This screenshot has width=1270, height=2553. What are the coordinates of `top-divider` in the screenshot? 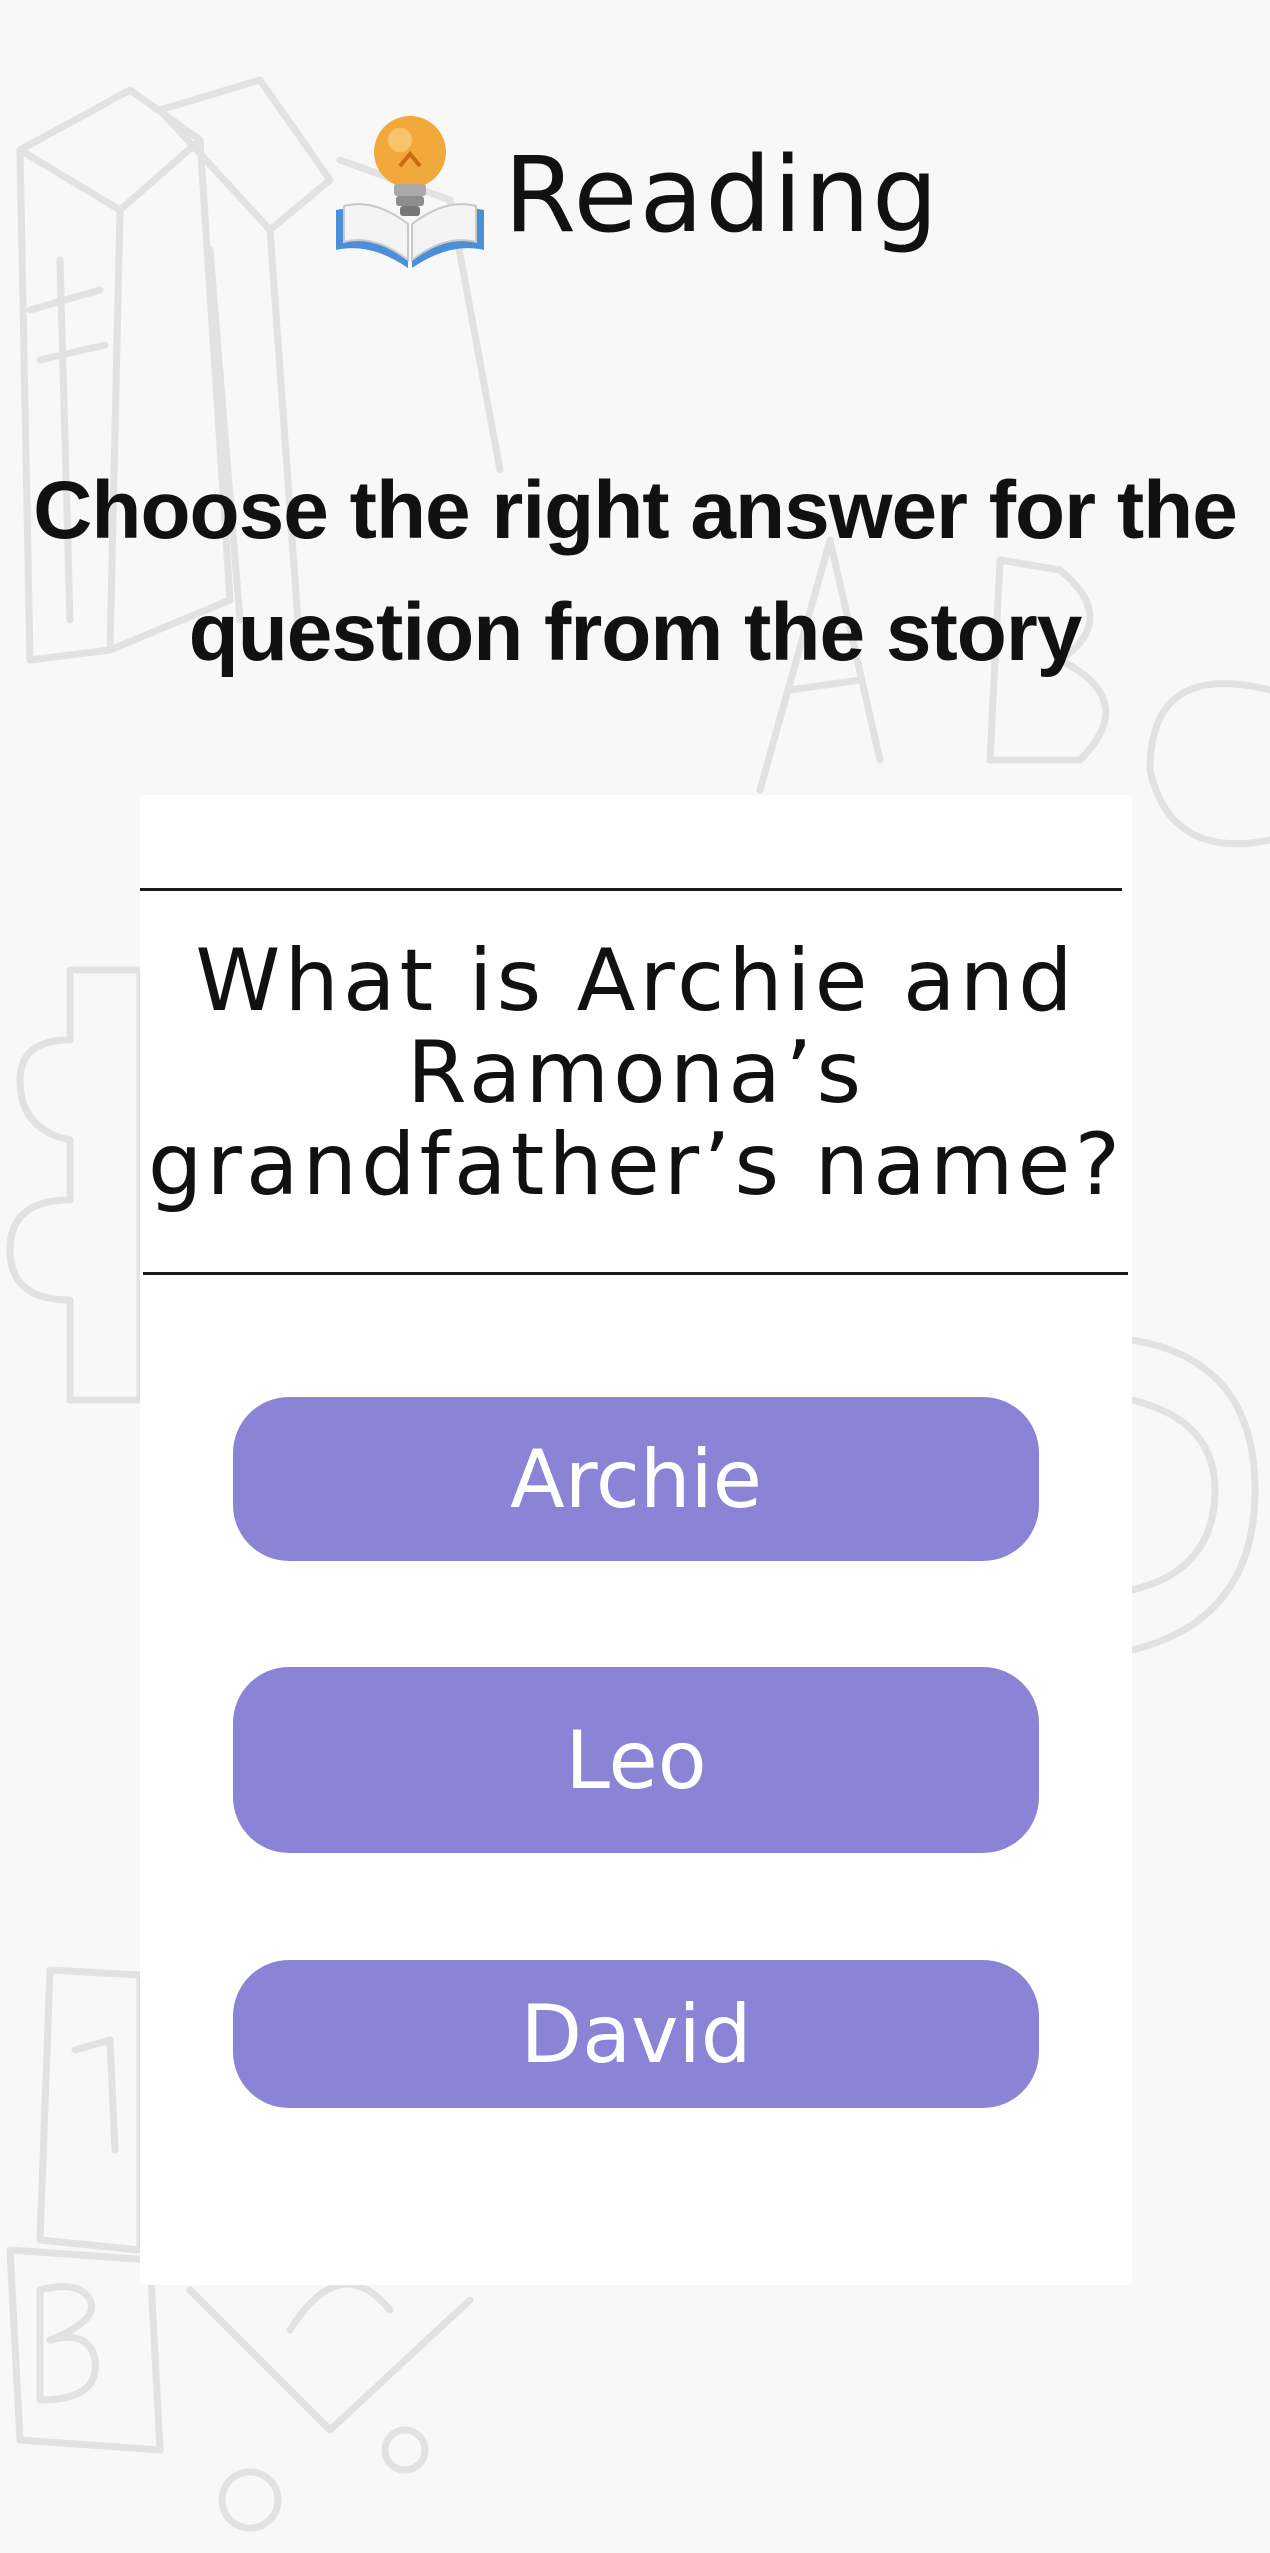 It's located at (631, 889).